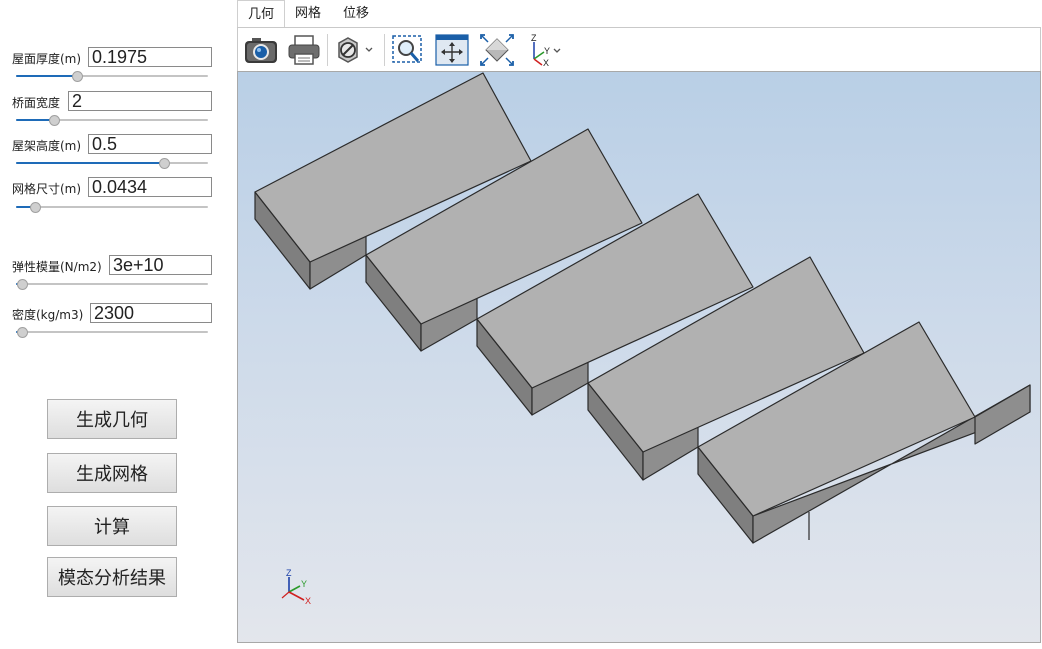  I want to click on tab-geometry: 几何, so click(261, 14).